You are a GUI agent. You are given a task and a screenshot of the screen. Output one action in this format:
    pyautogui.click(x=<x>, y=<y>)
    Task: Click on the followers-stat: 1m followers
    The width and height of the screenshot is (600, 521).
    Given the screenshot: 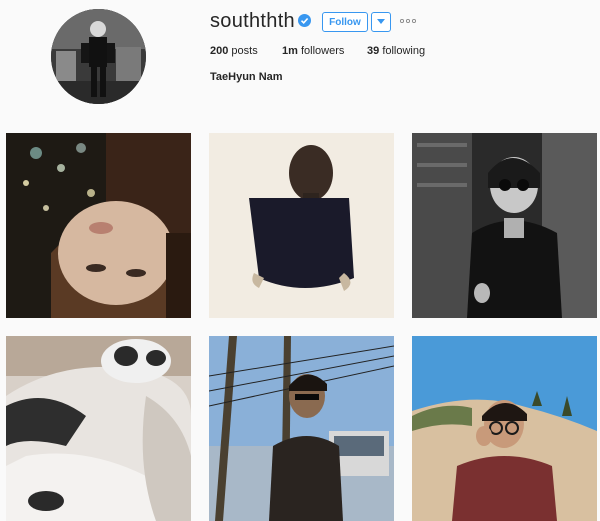 What is the action you would take?
    pyautogui.click(x=313, y=51)
    